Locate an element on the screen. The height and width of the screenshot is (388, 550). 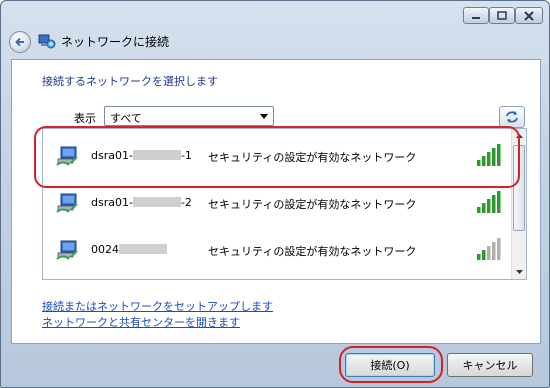
minimize-icon is located at coordinates (476, 17).